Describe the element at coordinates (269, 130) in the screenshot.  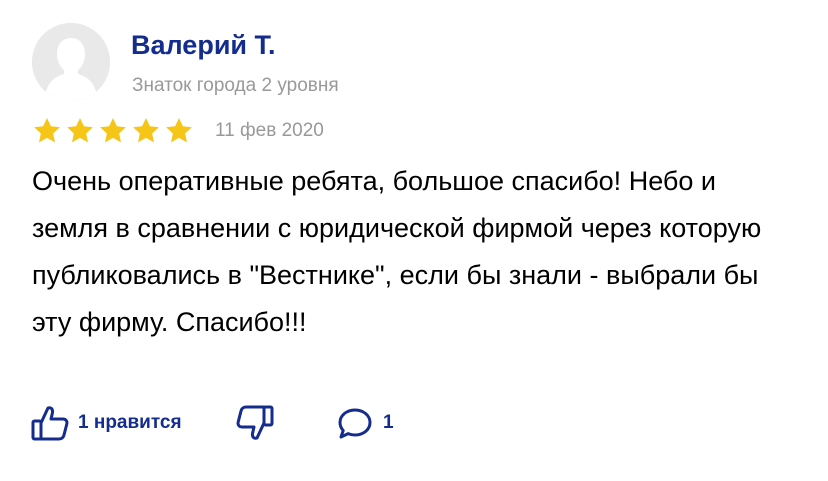
I see `review-date: 11 фев 2020` at that location.